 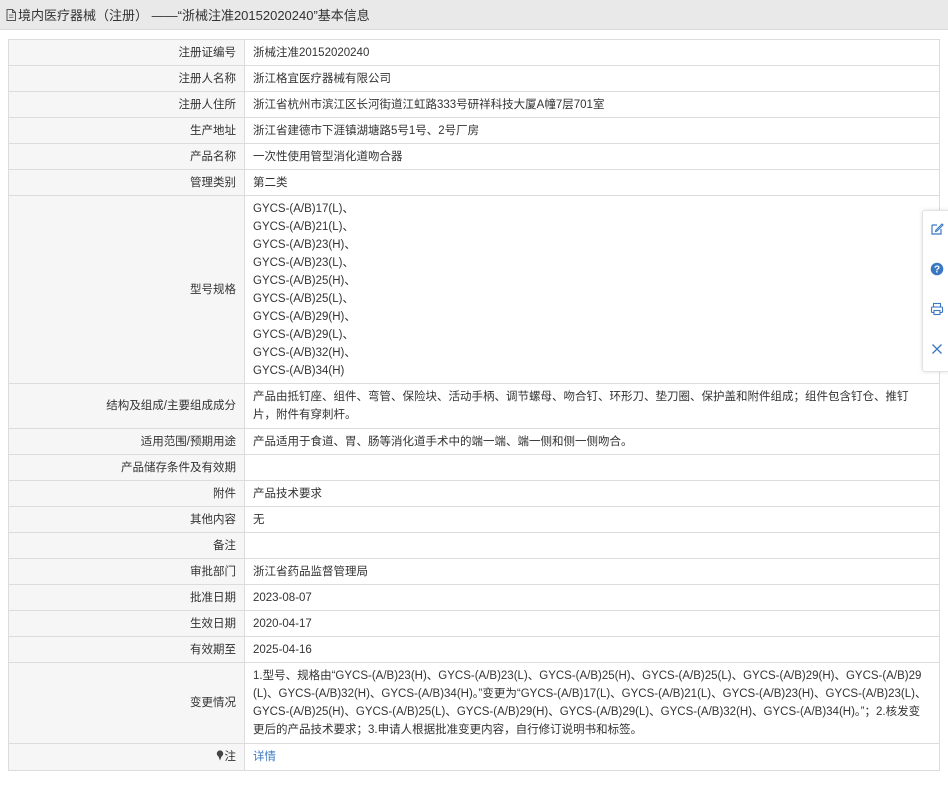 I want to click on row-value: 浙械注准20152020240, so click(x=592, y=52).